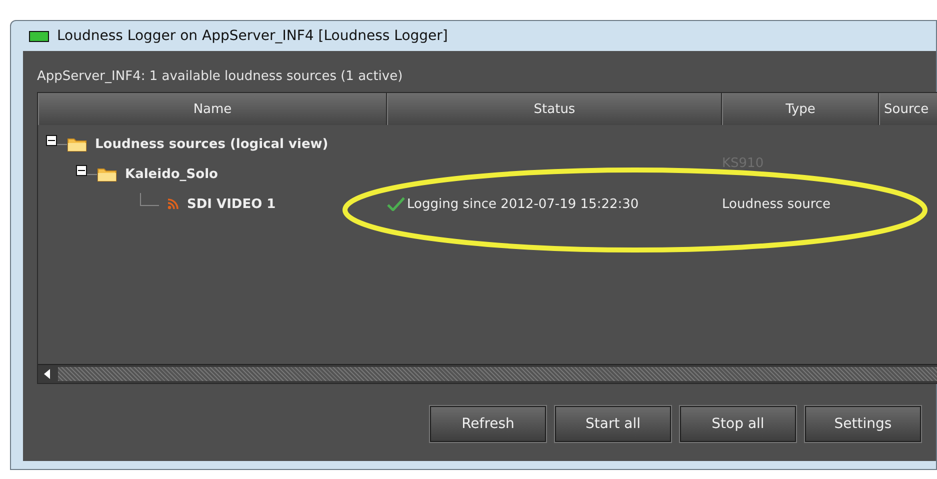 The height and width of the screenshot is (479, 937). What do you see at coordinates (488, 424) in the screenshot?
I see `action-button: Refresh` at bounding box center [488, 424].